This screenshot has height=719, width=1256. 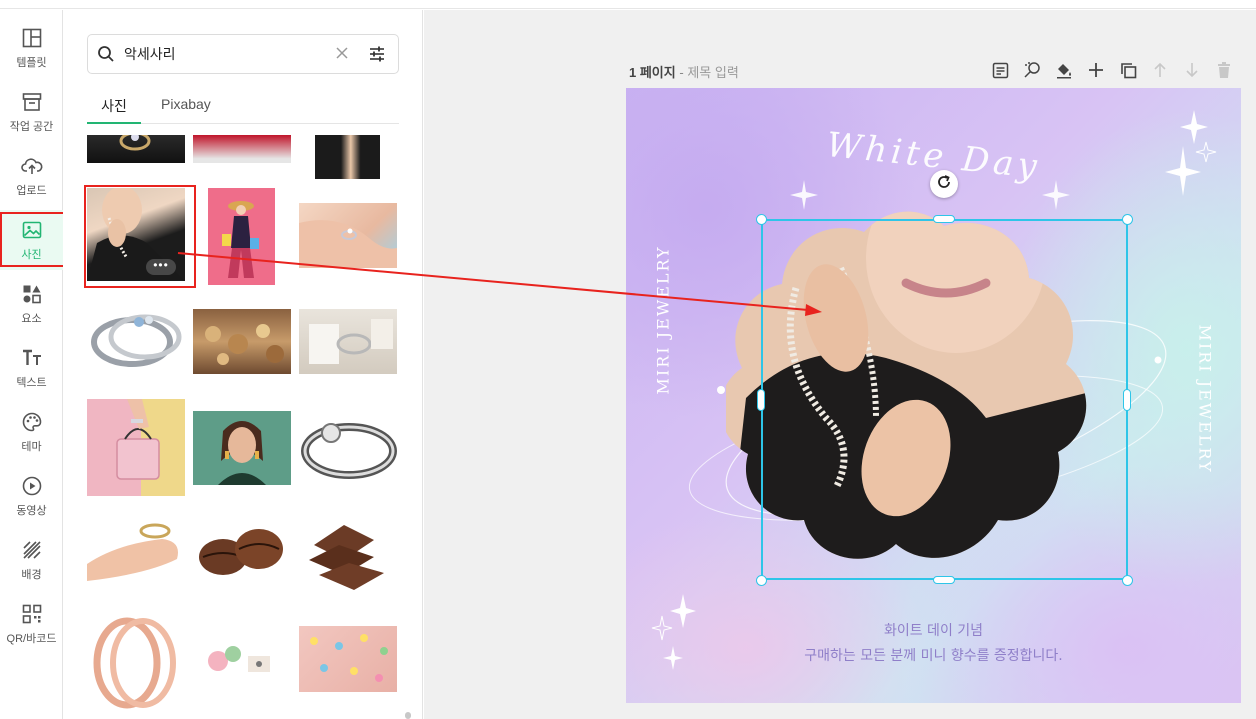 I want to click on palette-icon, so click(x=32, y=422).